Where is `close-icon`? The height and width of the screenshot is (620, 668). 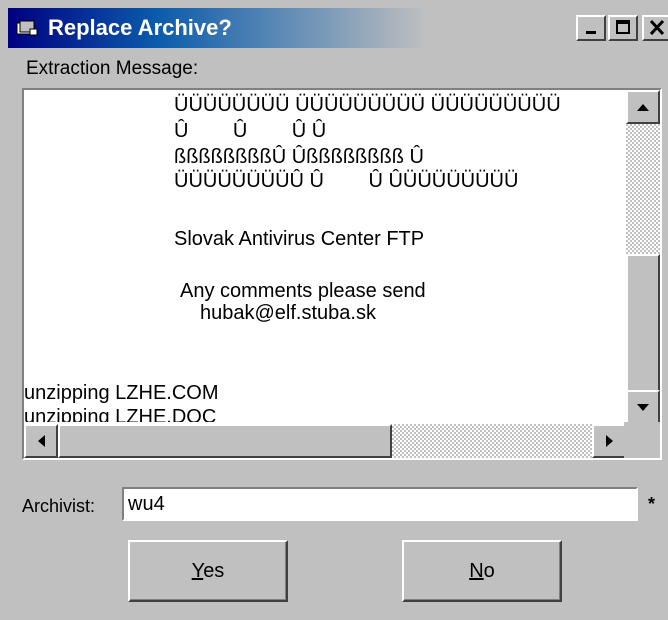
close-icon is located at coordinates (657, 27).